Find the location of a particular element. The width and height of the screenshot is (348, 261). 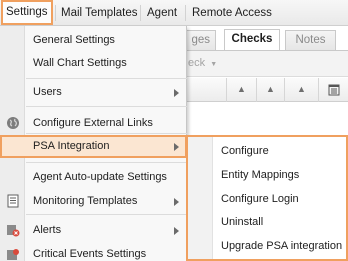

tab-checks: Checks is located at coordinates (252, 40).